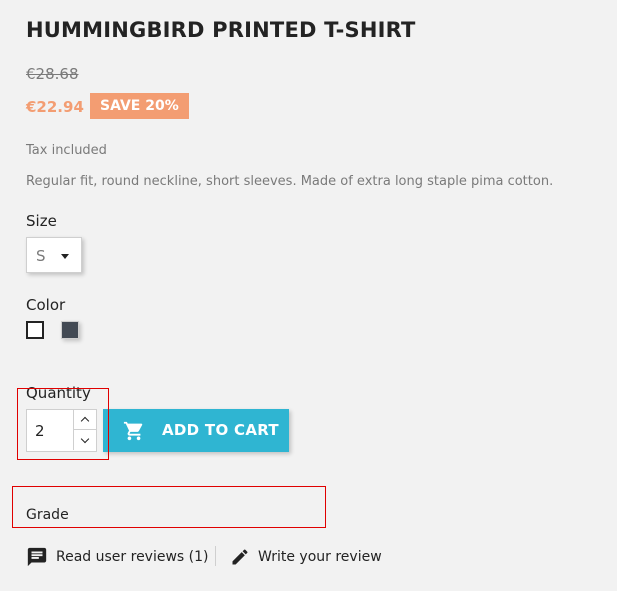 Image resolution: width=617 pixels, height=591 pixels. I want to click on read-reviews-label: Read user reviews (1), so click(132, 557).